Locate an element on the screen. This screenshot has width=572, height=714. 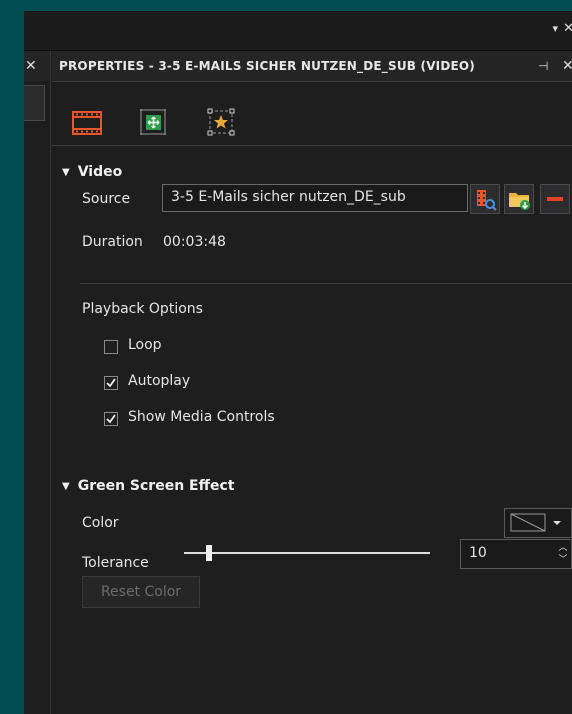
remove-source-button is located at coordinates (555, 199).